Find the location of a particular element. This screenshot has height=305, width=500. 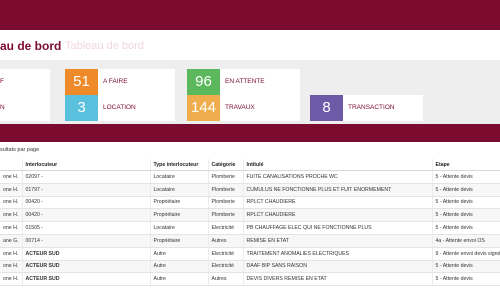

page-subtitle: Tableau de bord is located at coordinates (104, 46).